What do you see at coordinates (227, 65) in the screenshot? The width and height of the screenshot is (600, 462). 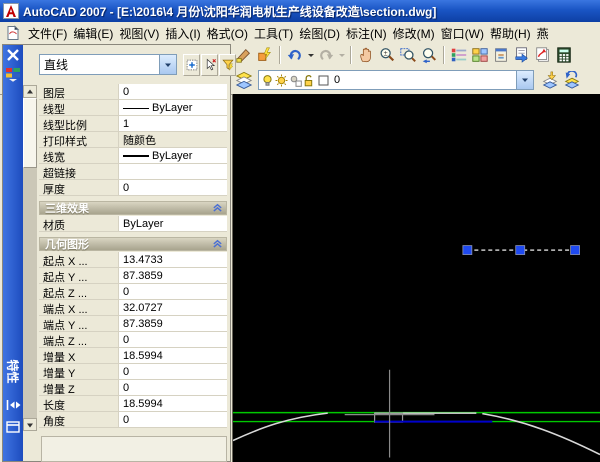 I see `quick-select-icon` at bounding box center [227, 65].